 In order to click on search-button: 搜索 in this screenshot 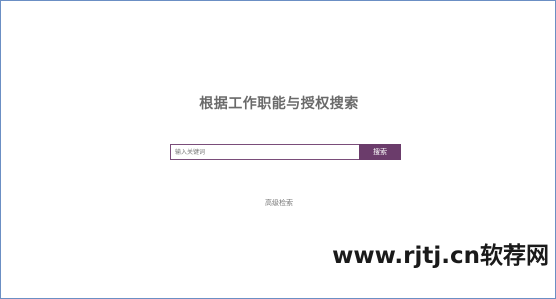, I will do `click(380, 152)`.